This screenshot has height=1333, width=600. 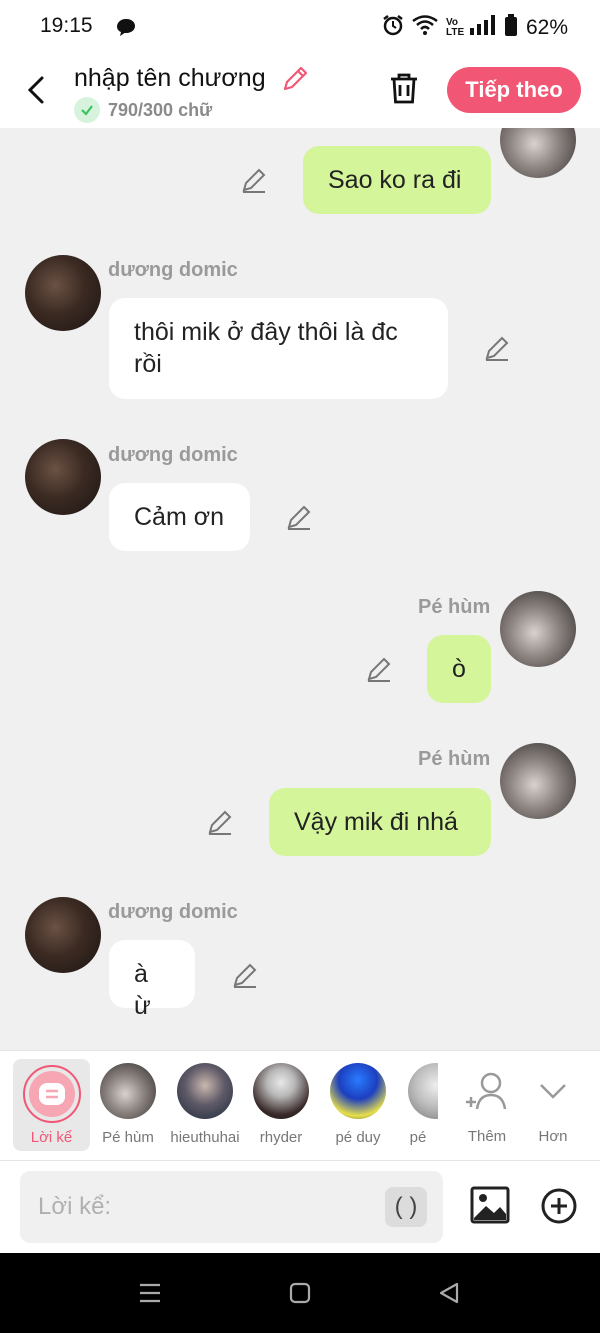 I want to click on header: nhập tên chương 790/300 chữ Tiếp theo, so click(x=300, y=90).